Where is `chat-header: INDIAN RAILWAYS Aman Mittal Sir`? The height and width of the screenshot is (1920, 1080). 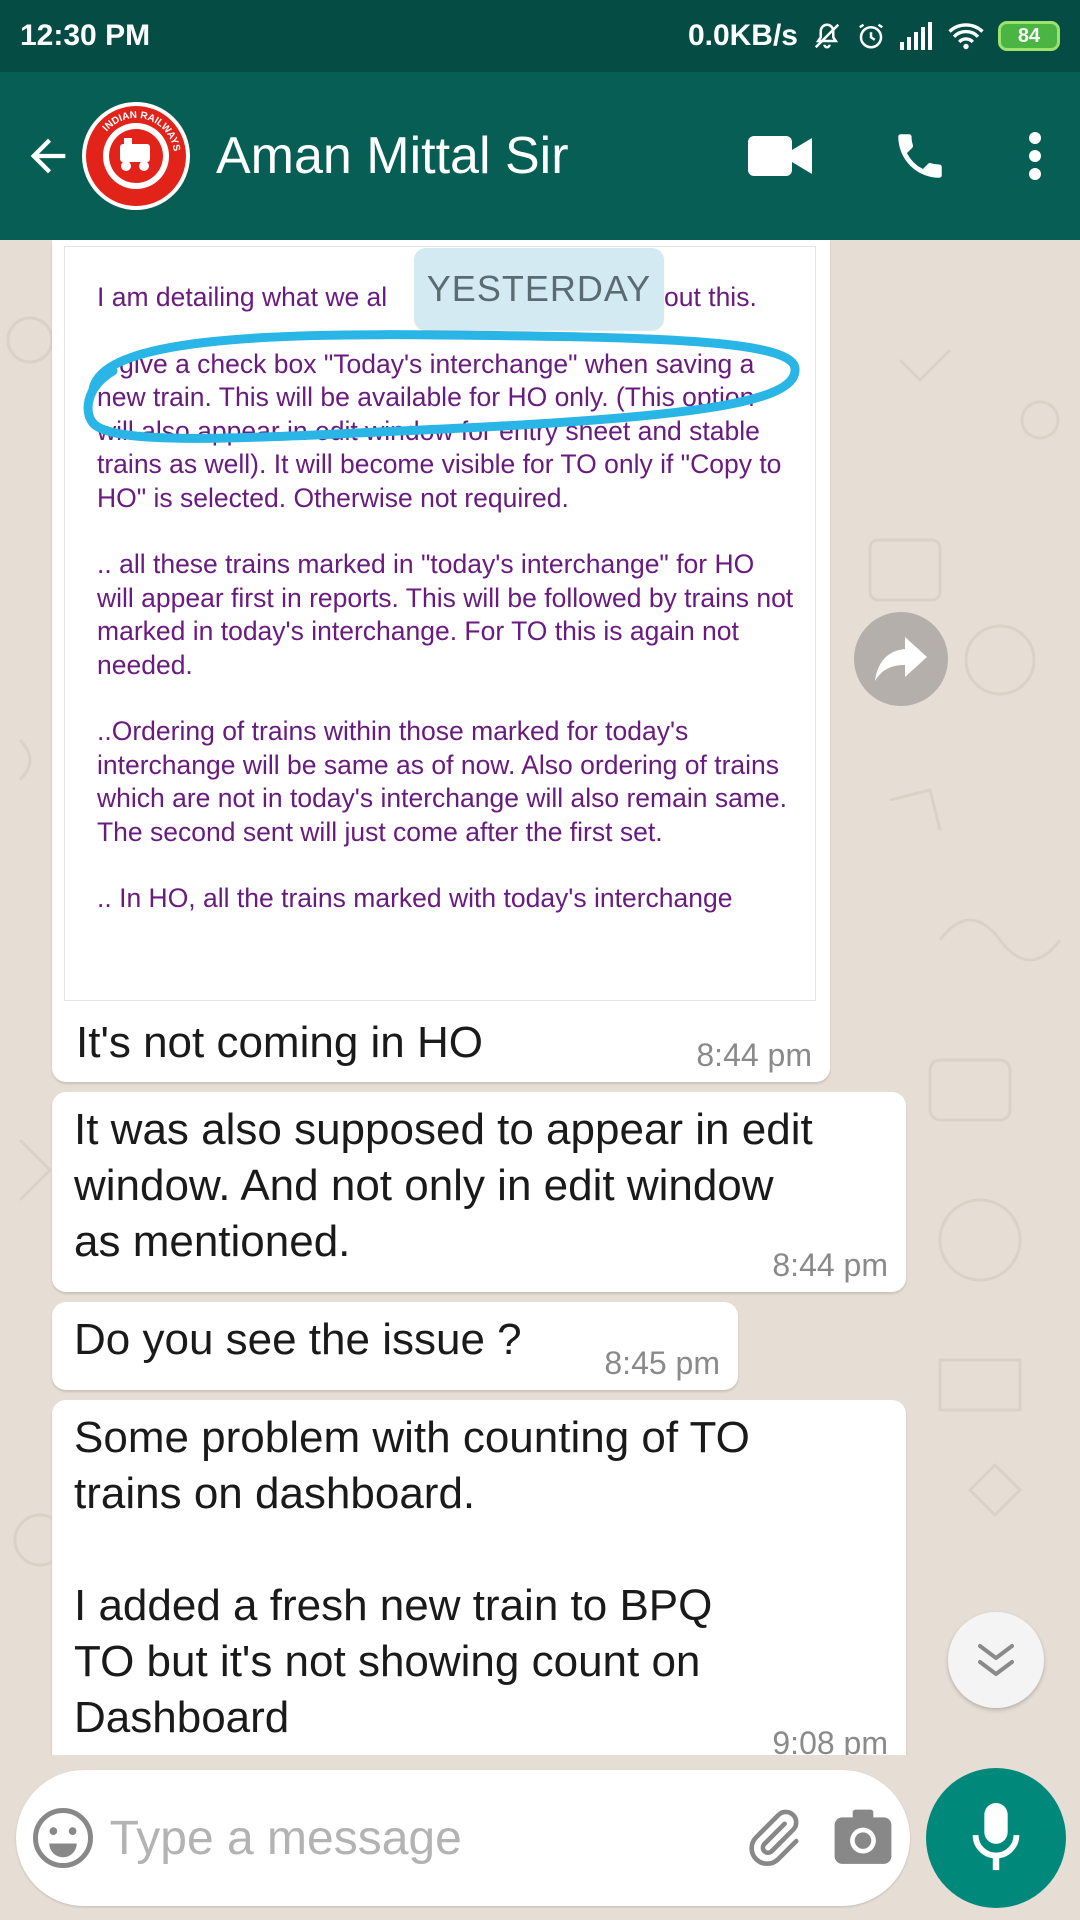 chat-header: INDIAN RAILWAYS Aman Mittal Sir is located at coordinates (540, 156).